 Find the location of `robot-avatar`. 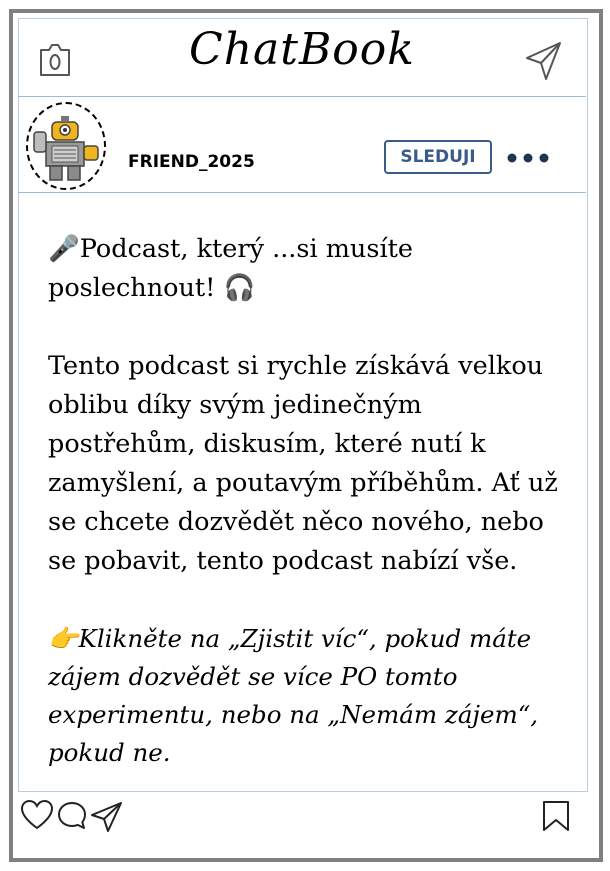

robot-avatar is located at coordinates (66, 146).